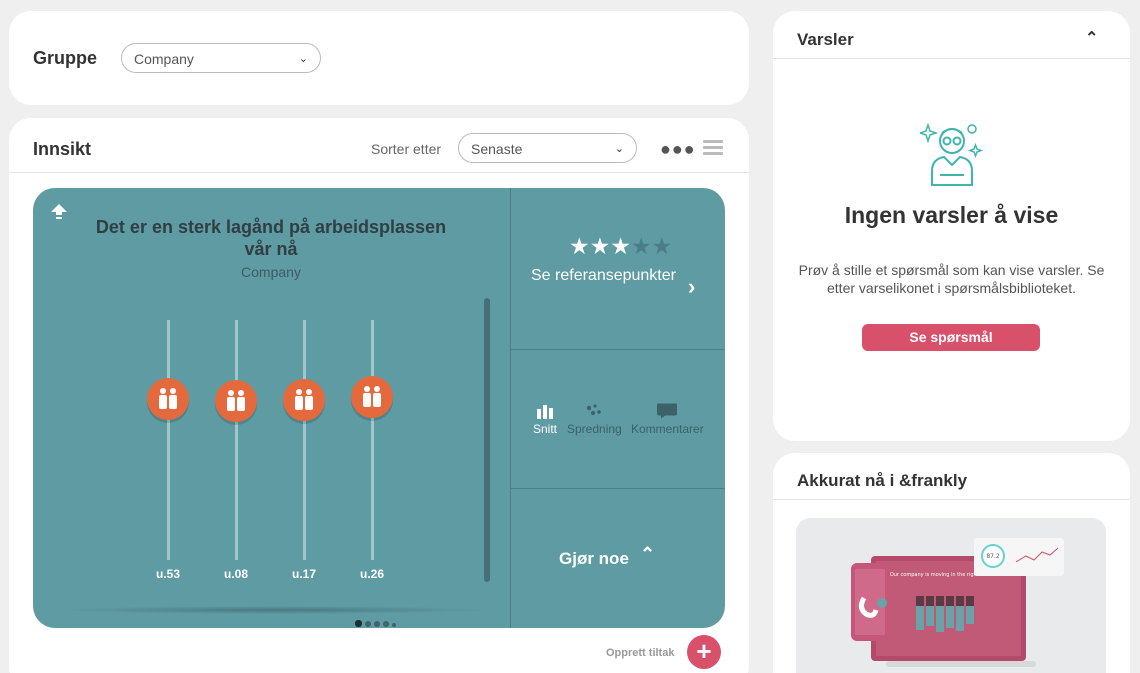  I want to click on rating-stars: ★★★★★, so click(620, 246).